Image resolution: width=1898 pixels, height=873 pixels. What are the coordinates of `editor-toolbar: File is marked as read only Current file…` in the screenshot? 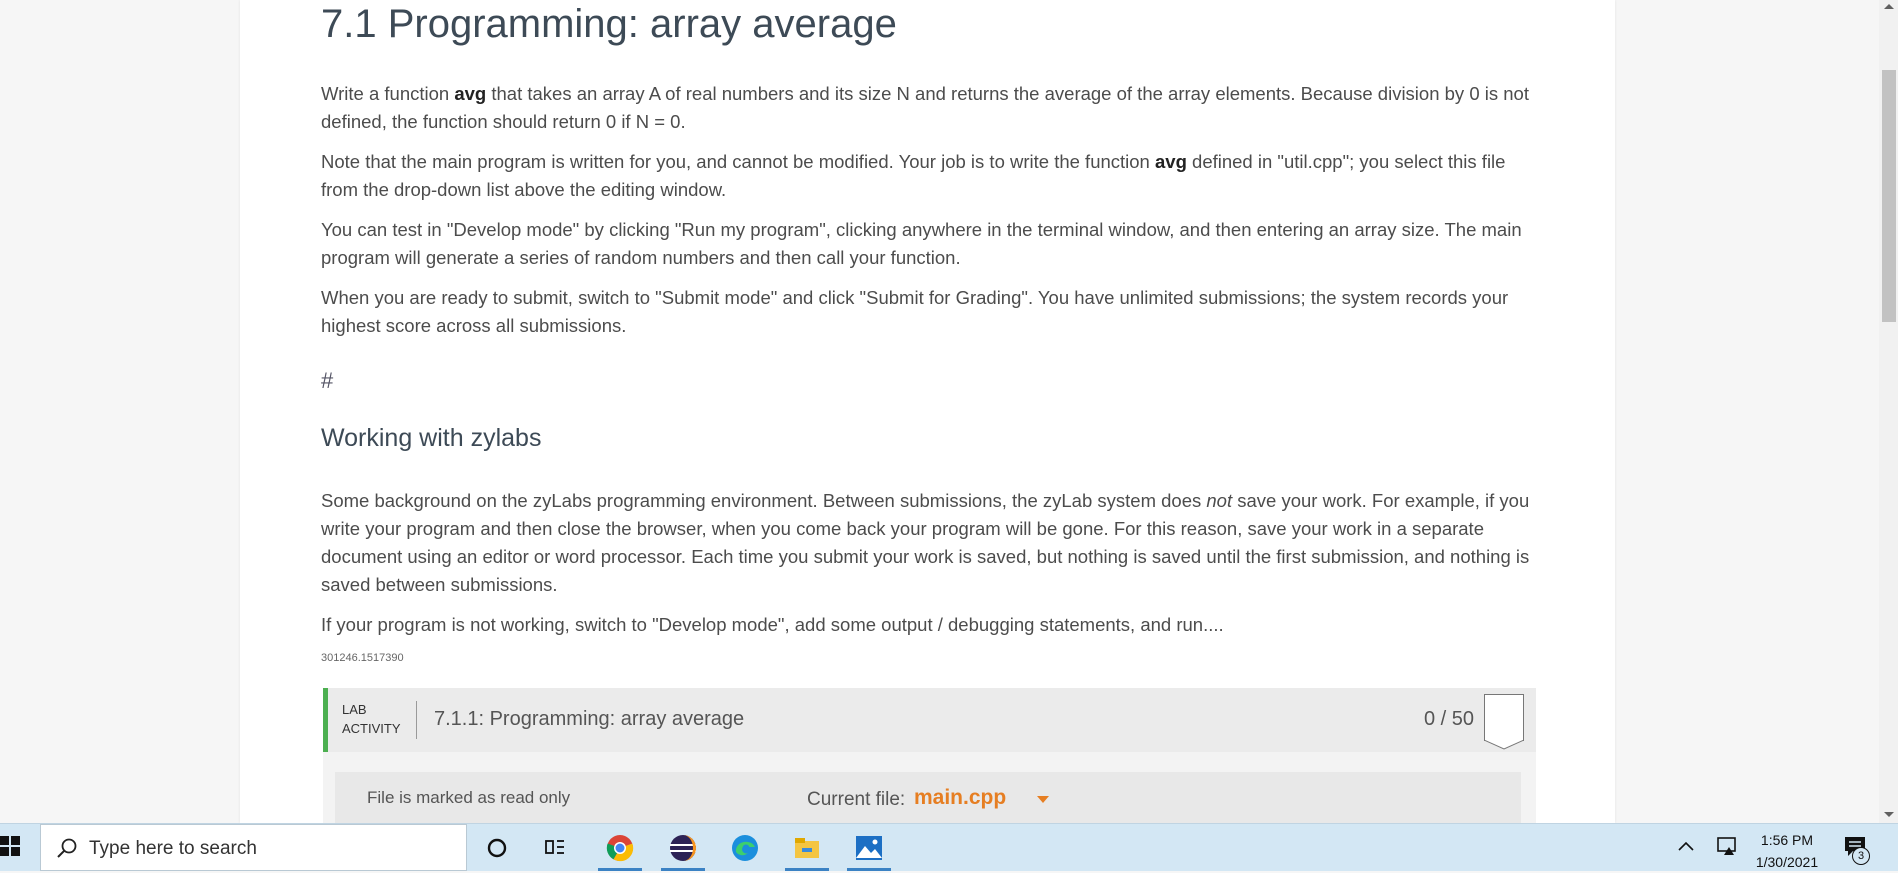 It's located at (928, 797).